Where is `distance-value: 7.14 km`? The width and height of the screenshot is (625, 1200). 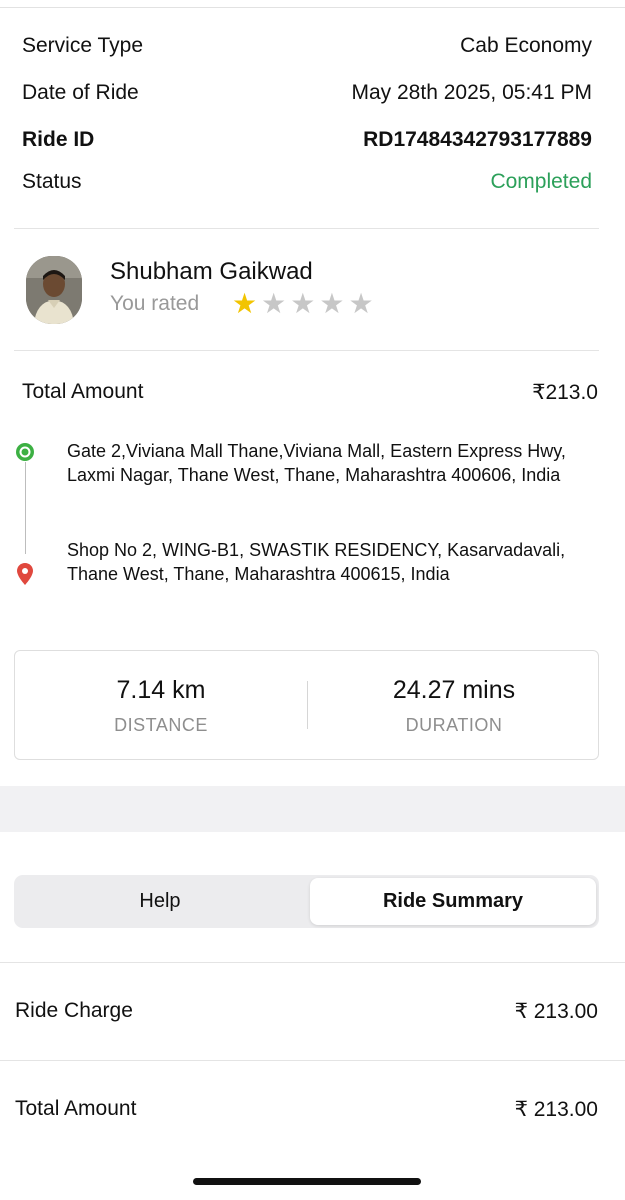 distance-value: 7.14 km is located at coordinates (161, 690).